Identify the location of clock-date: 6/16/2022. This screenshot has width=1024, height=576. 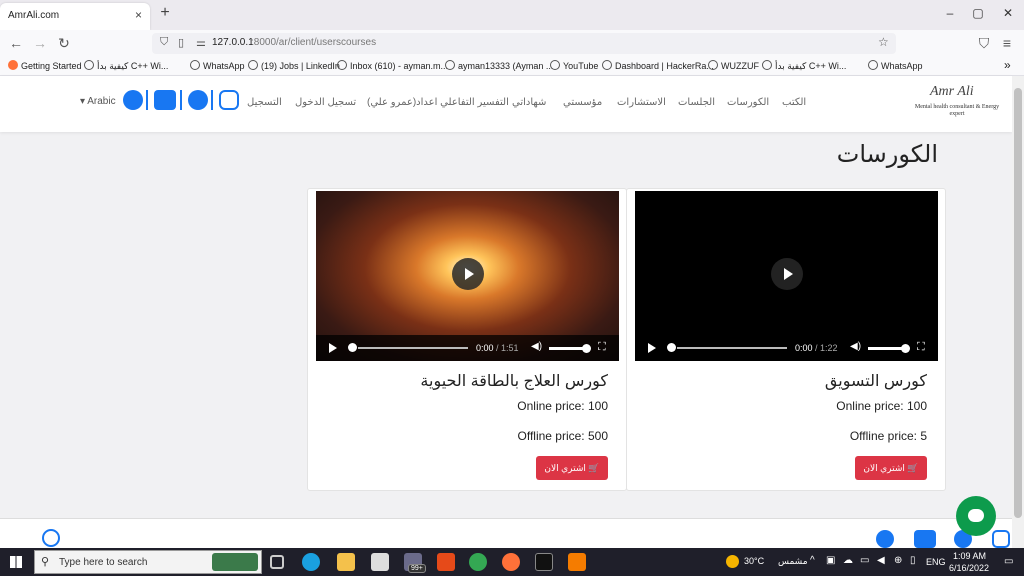
(969, 568).